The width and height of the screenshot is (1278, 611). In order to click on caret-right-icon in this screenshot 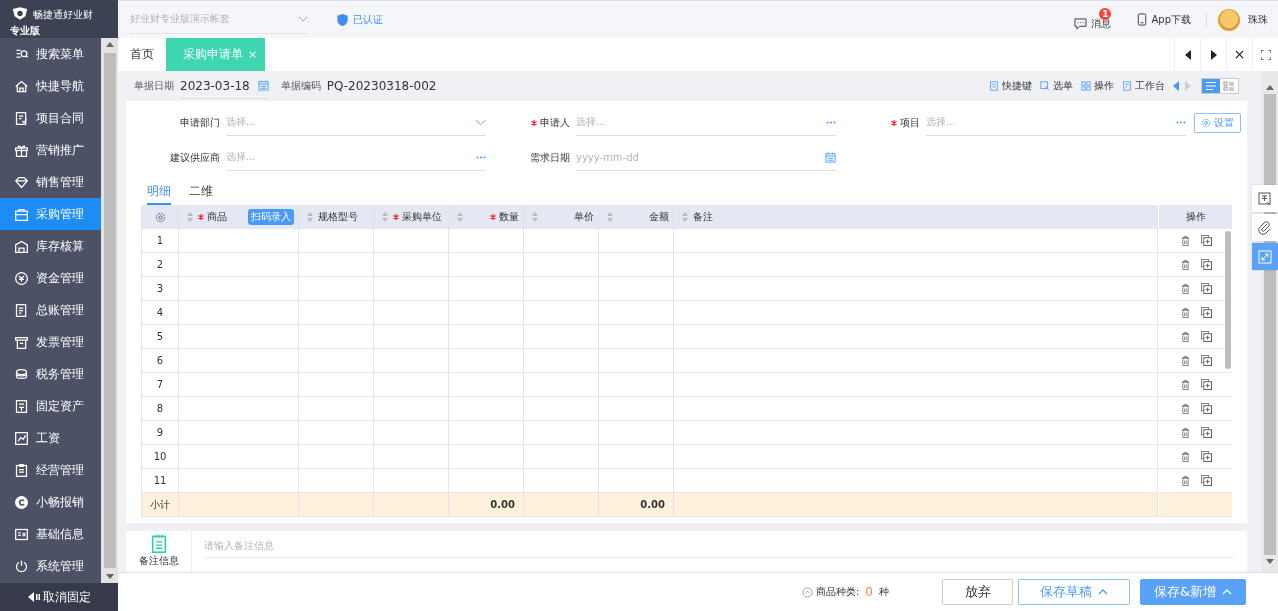, I will do `click(1213, 54)`.